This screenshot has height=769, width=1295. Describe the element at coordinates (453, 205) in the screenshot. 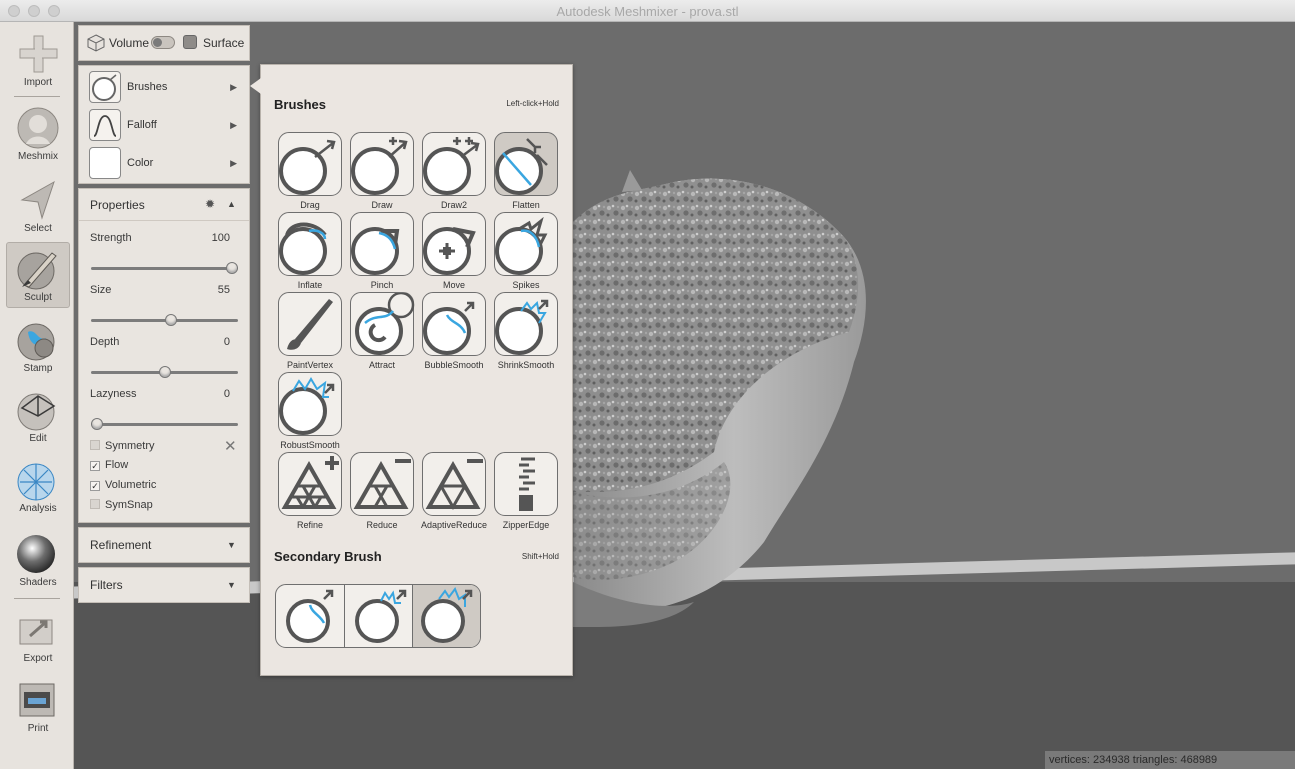

I see `brush-label: Draw2` at that location.